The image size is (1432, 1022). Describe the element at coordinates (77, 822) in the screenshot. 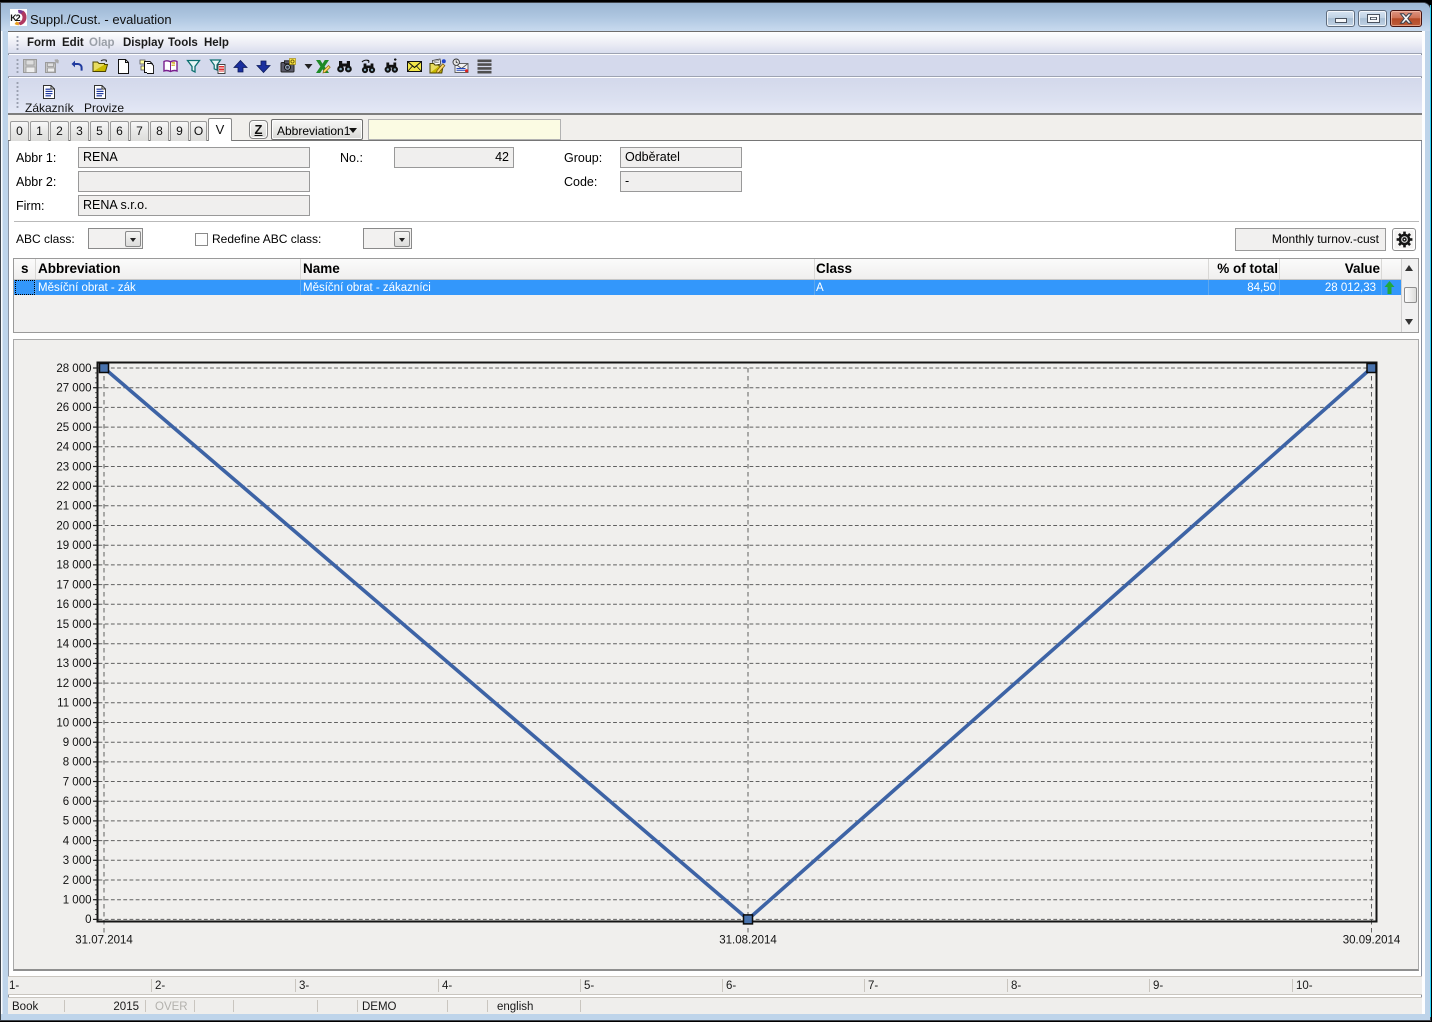

I see `svg-text: 5 000` at that location.